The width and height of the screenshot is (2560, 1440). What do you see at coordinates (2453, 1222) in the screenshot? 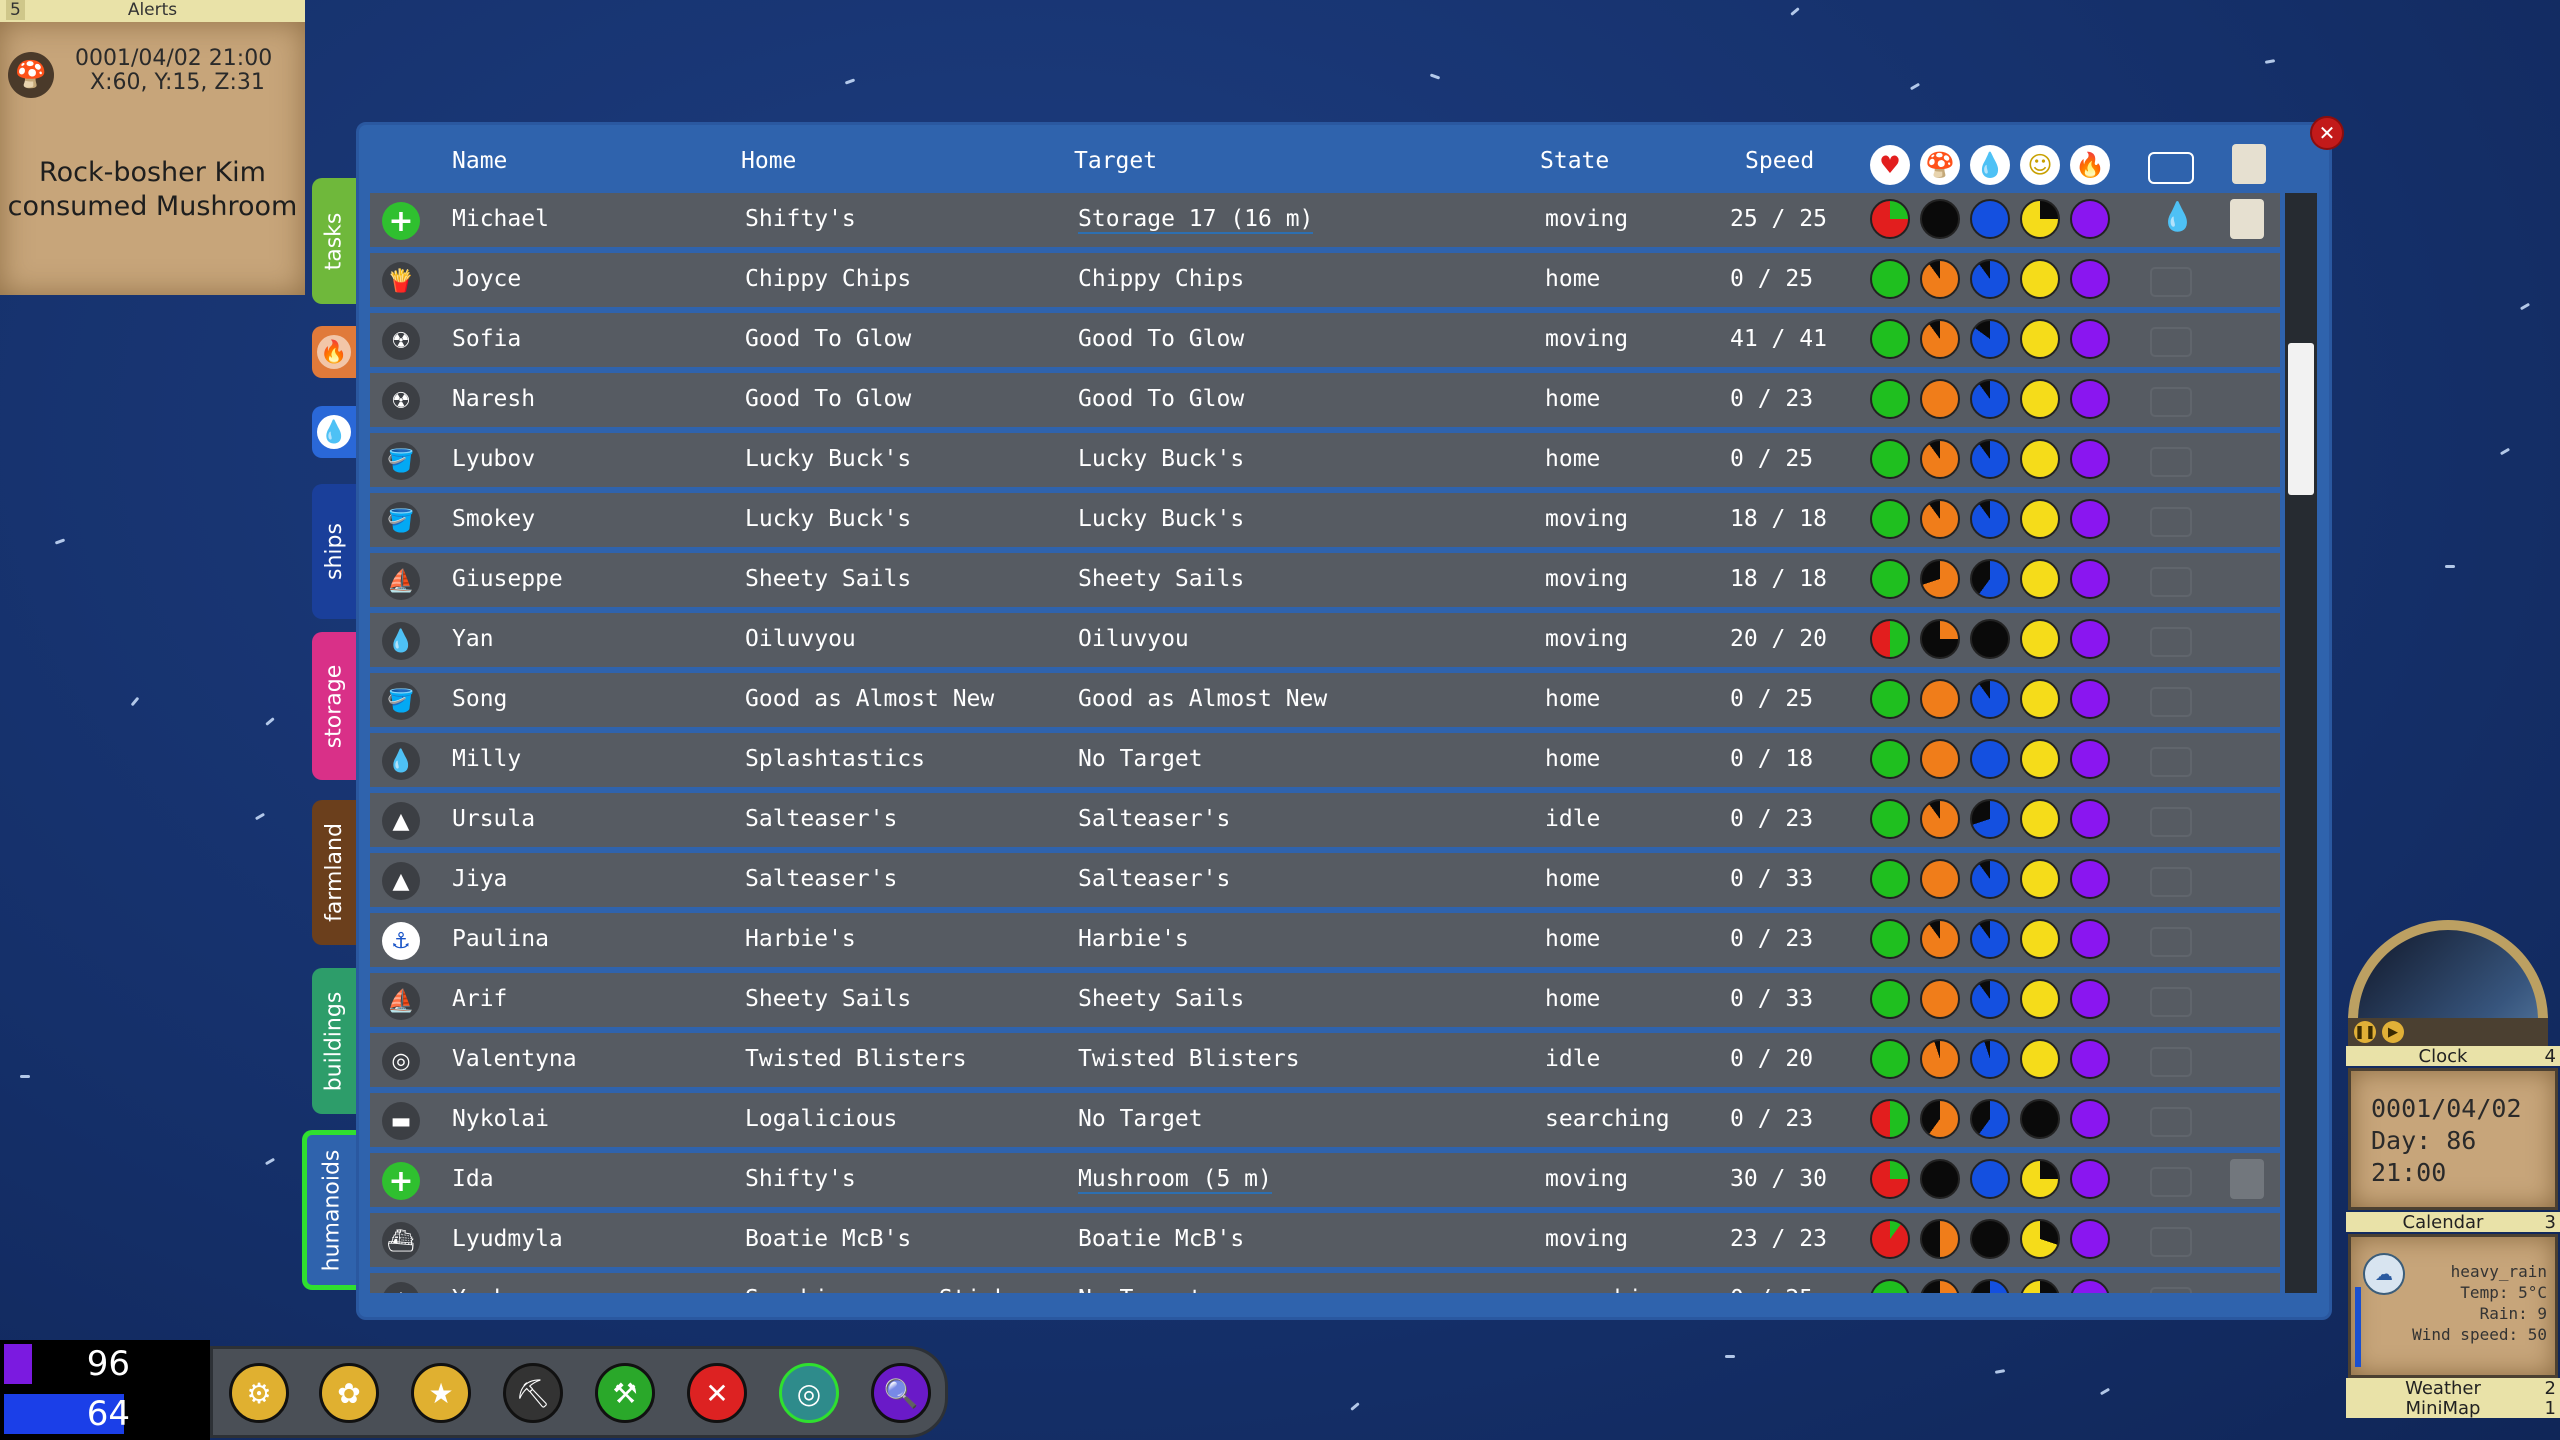
I see `calendar-label: Calendar 3` at bounding box center [2453, 1222].